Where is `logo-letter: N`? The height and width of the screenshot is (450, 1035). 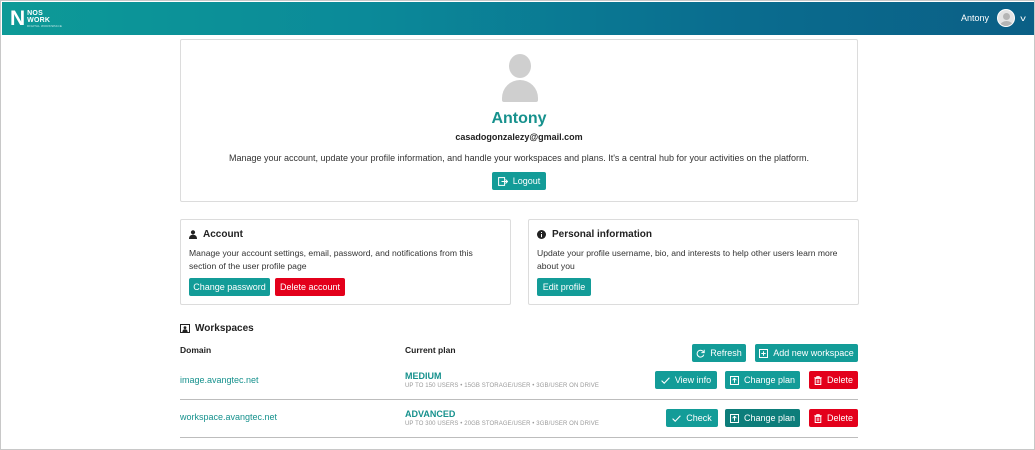
logo-letter: N is located at coordinates (18, 18).